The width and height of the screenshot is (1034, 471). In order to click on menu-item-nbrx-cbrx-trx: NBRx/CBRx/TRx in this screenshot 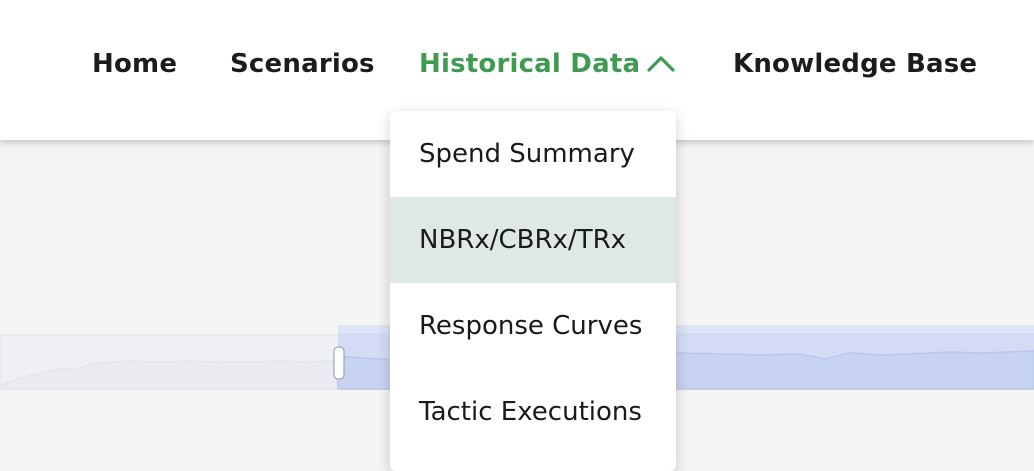, I will do `click(533, 240)`.